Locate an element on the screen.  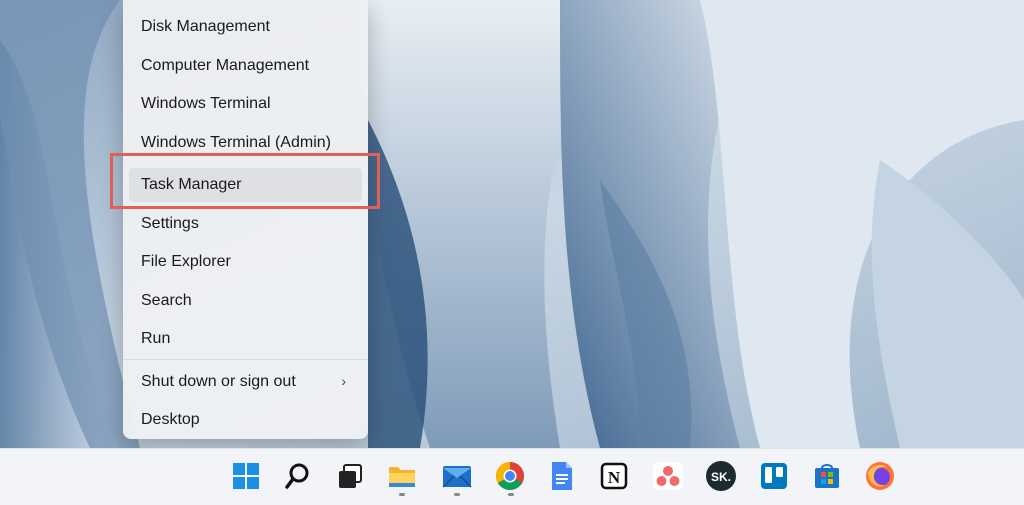
mail-icon is located at coordinates (457, 476).